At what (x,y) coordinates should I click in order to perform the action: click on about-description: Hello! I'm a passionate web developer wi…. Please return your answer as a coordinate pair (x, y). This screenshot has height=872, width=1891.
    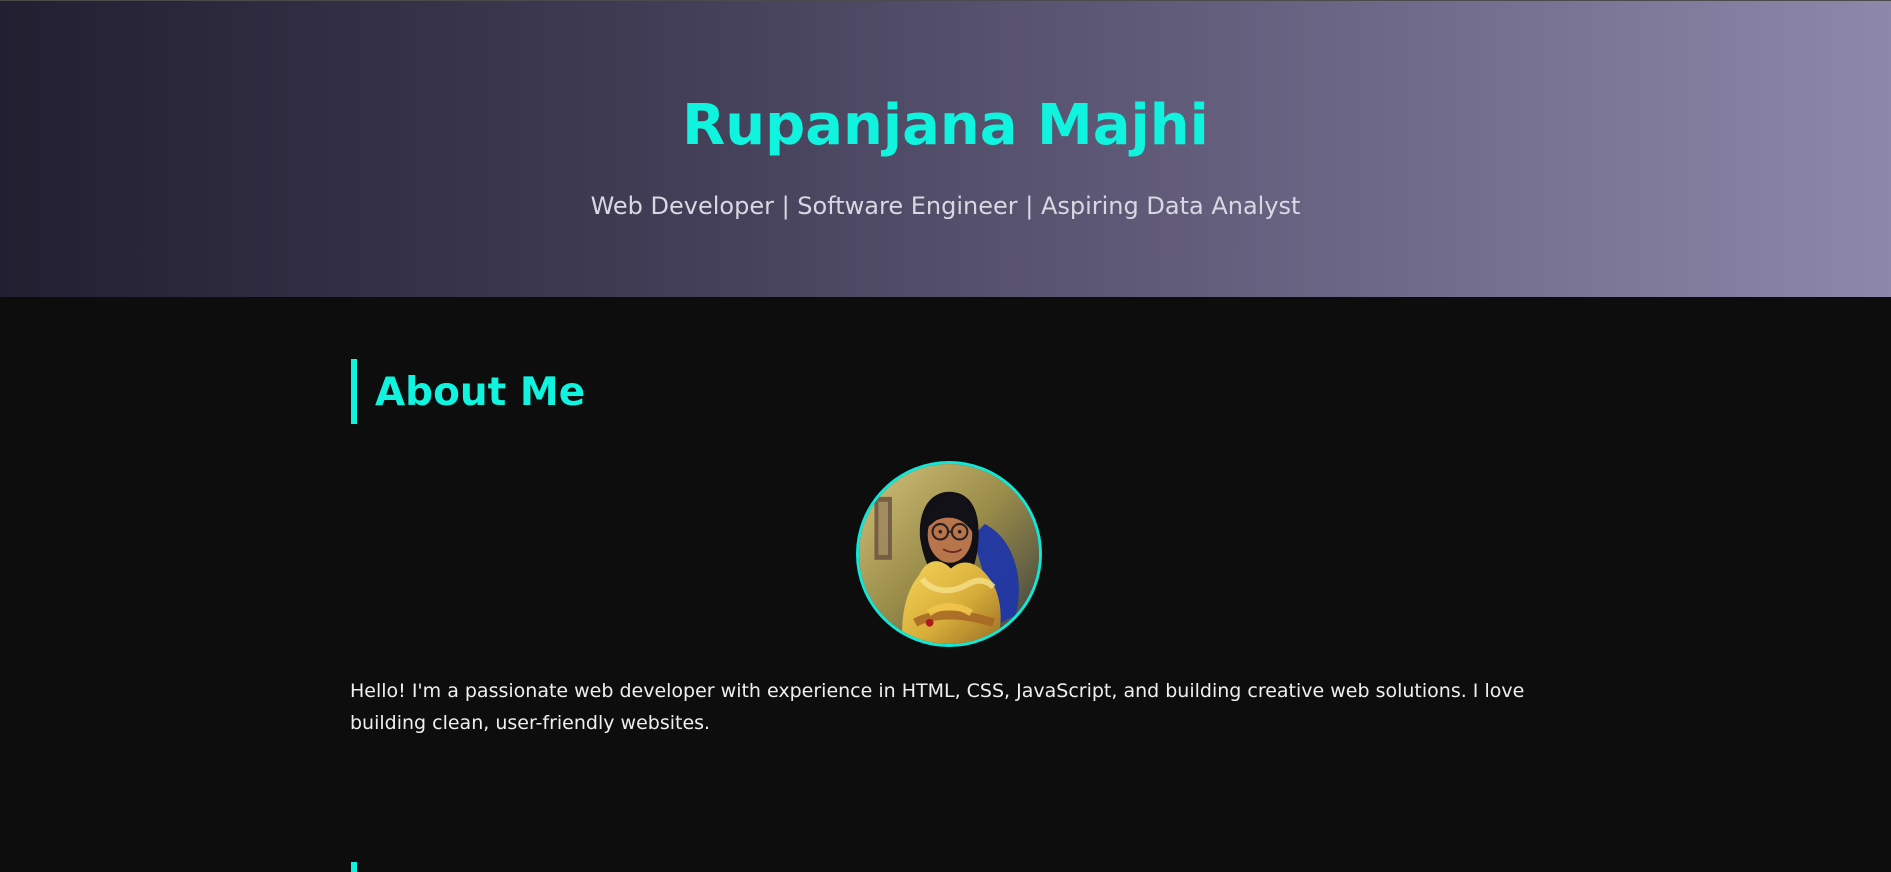
    Looking at the image, I should click on (937, 707).